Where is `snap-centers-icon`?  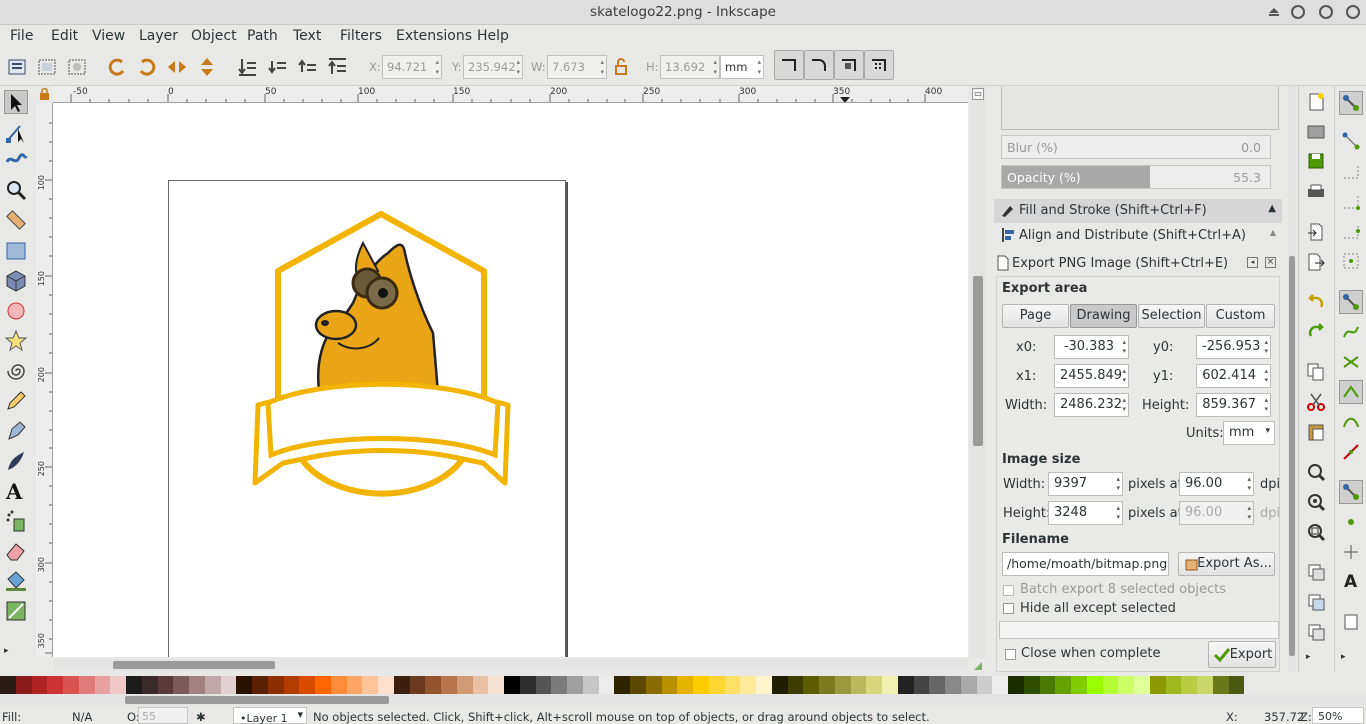
snap-centers-icon is located at coordinates (1351, 522).